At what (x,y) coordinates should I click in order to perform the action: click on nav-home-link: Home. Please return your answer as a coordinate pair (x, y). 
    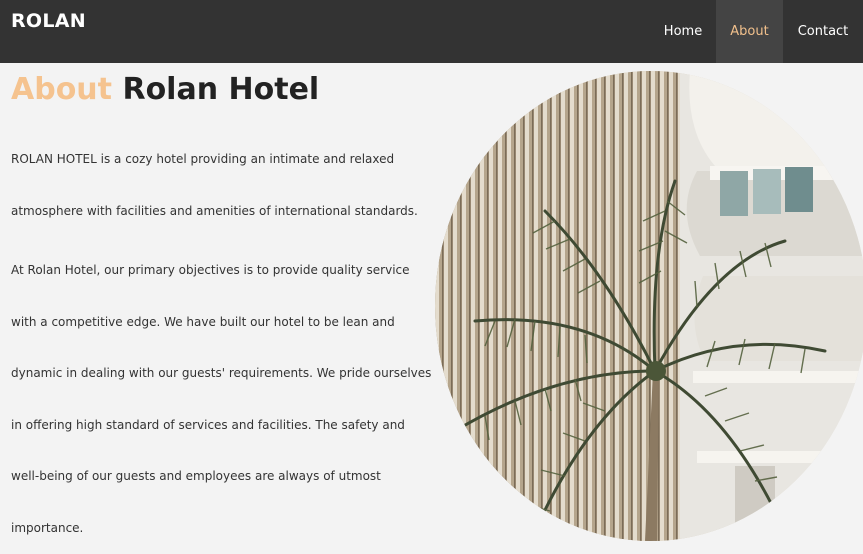
    Looking at the image, I should click on (683, 31).